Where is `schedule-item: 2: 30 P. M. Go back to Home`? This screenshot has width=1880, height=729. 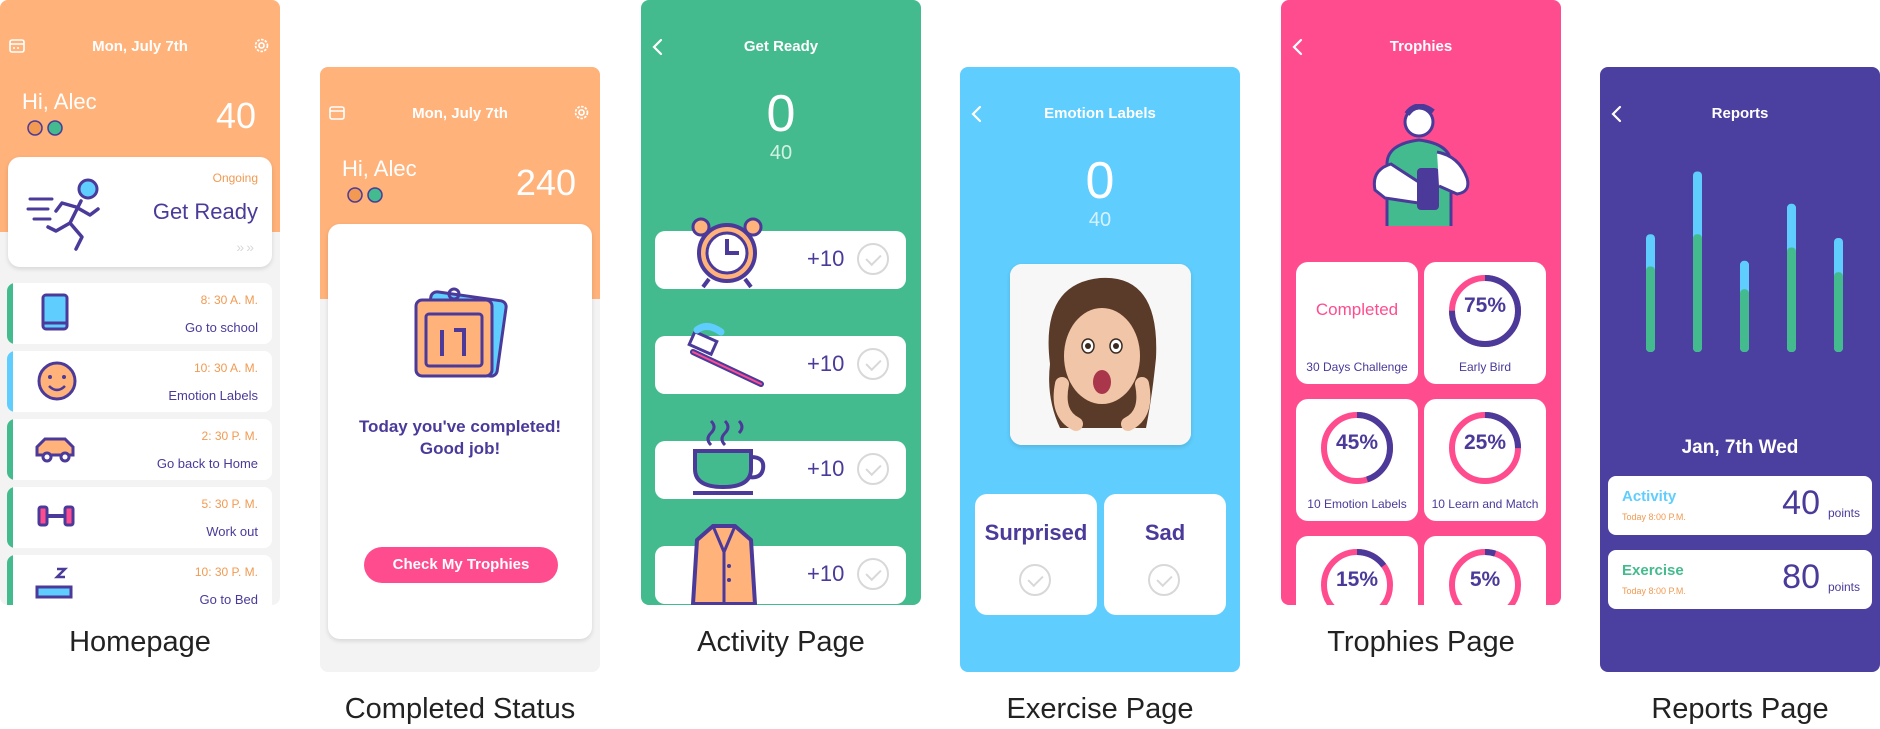 schedule-item: 2: 30 P. M. Go back to Home is located at coordinates (139, 449).